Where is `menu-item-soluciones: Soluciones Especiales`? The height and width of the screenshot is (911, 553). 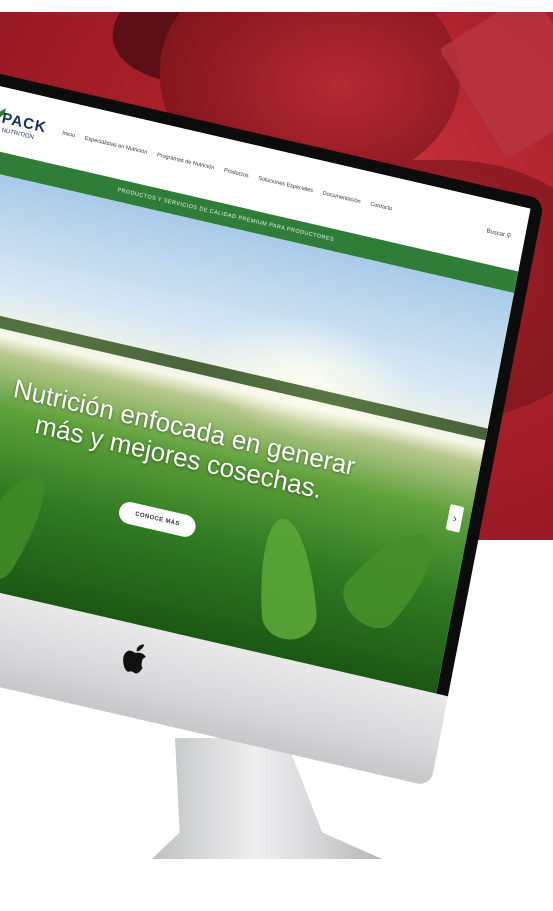
menu-item-soluciones: Soluciones Especiales is located at coordinates (286, 185).